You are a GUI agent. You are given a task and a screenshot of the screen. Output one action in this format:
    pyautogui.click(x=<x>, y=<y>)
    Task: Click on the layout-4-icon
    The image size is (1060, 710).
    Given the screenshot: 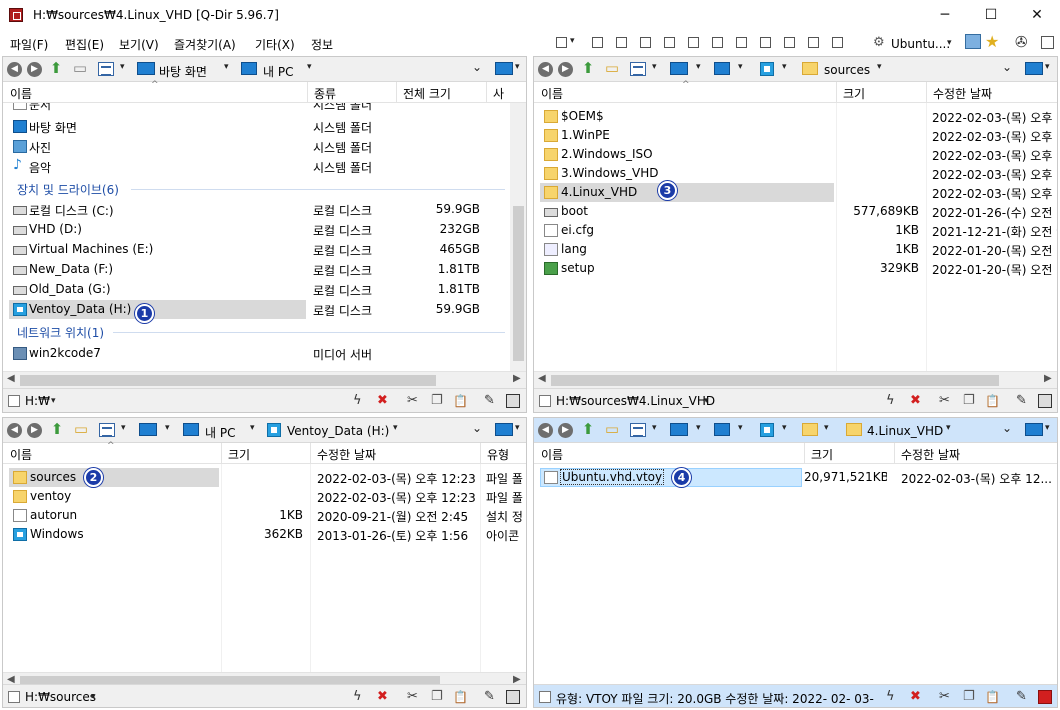 What is the action you would take?
    pyautogui.click(x=669, y=42)
    